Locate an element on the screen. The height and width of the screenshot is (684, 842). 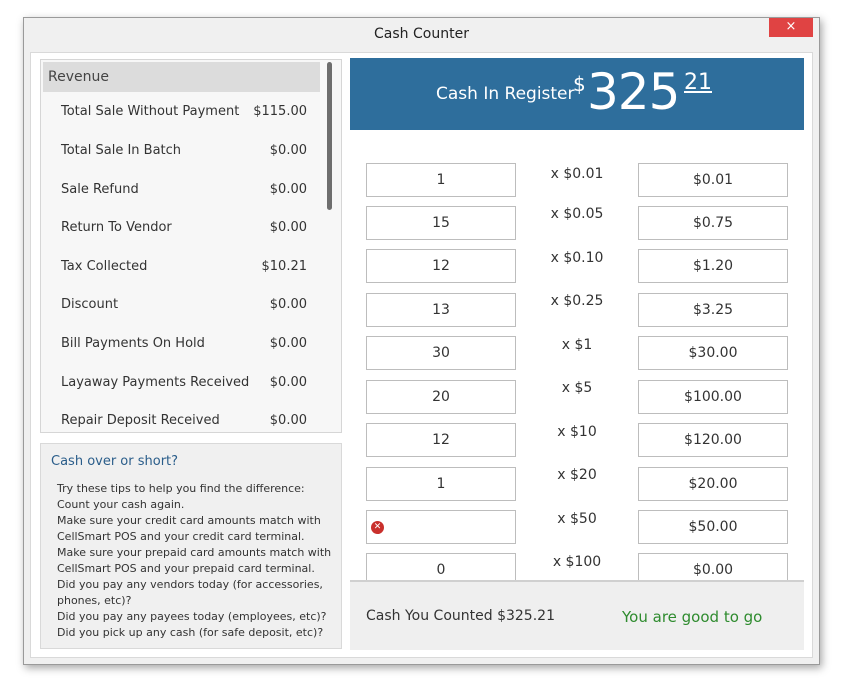
denomination-label: x $100 is located at coordinates (577, 562).